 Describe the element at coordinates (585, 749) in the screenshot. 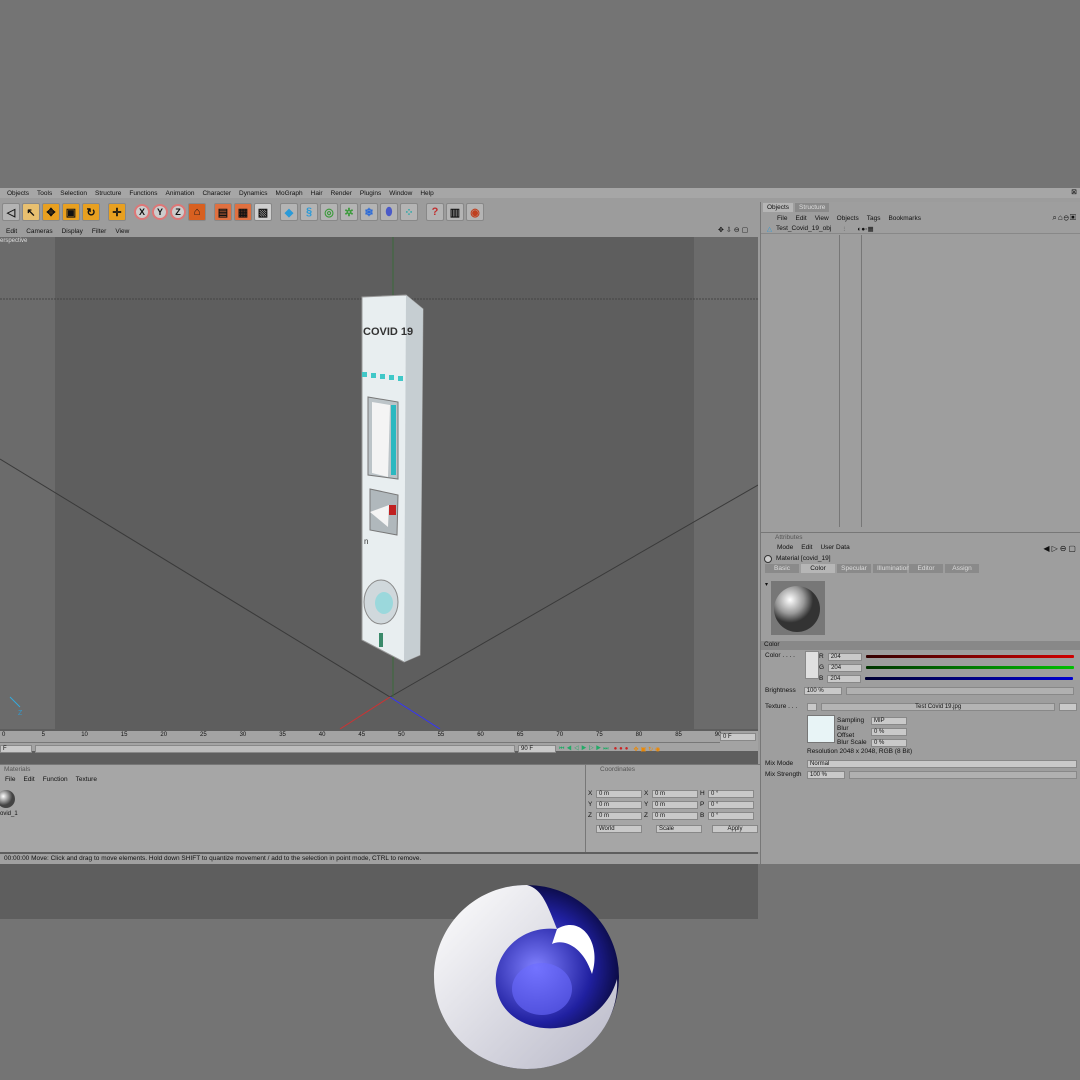

I see `playback-buttons: ⏮◀◁▶▷▶⏭` at that location.